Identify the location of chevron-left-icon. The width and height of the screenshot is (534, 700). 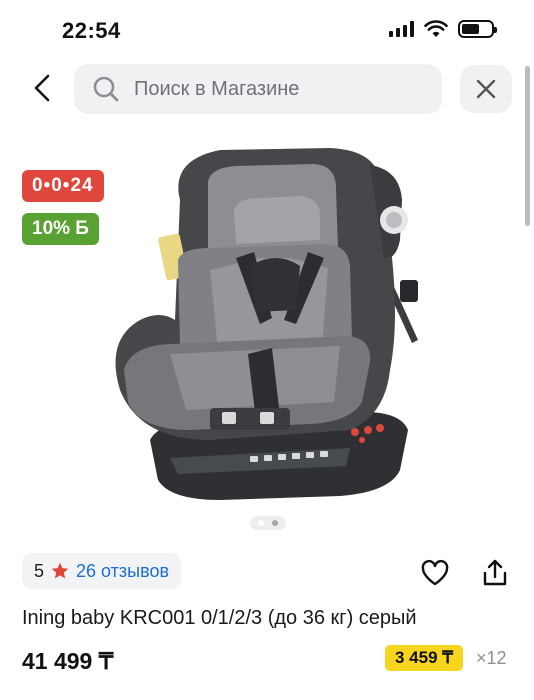
(42, 88).